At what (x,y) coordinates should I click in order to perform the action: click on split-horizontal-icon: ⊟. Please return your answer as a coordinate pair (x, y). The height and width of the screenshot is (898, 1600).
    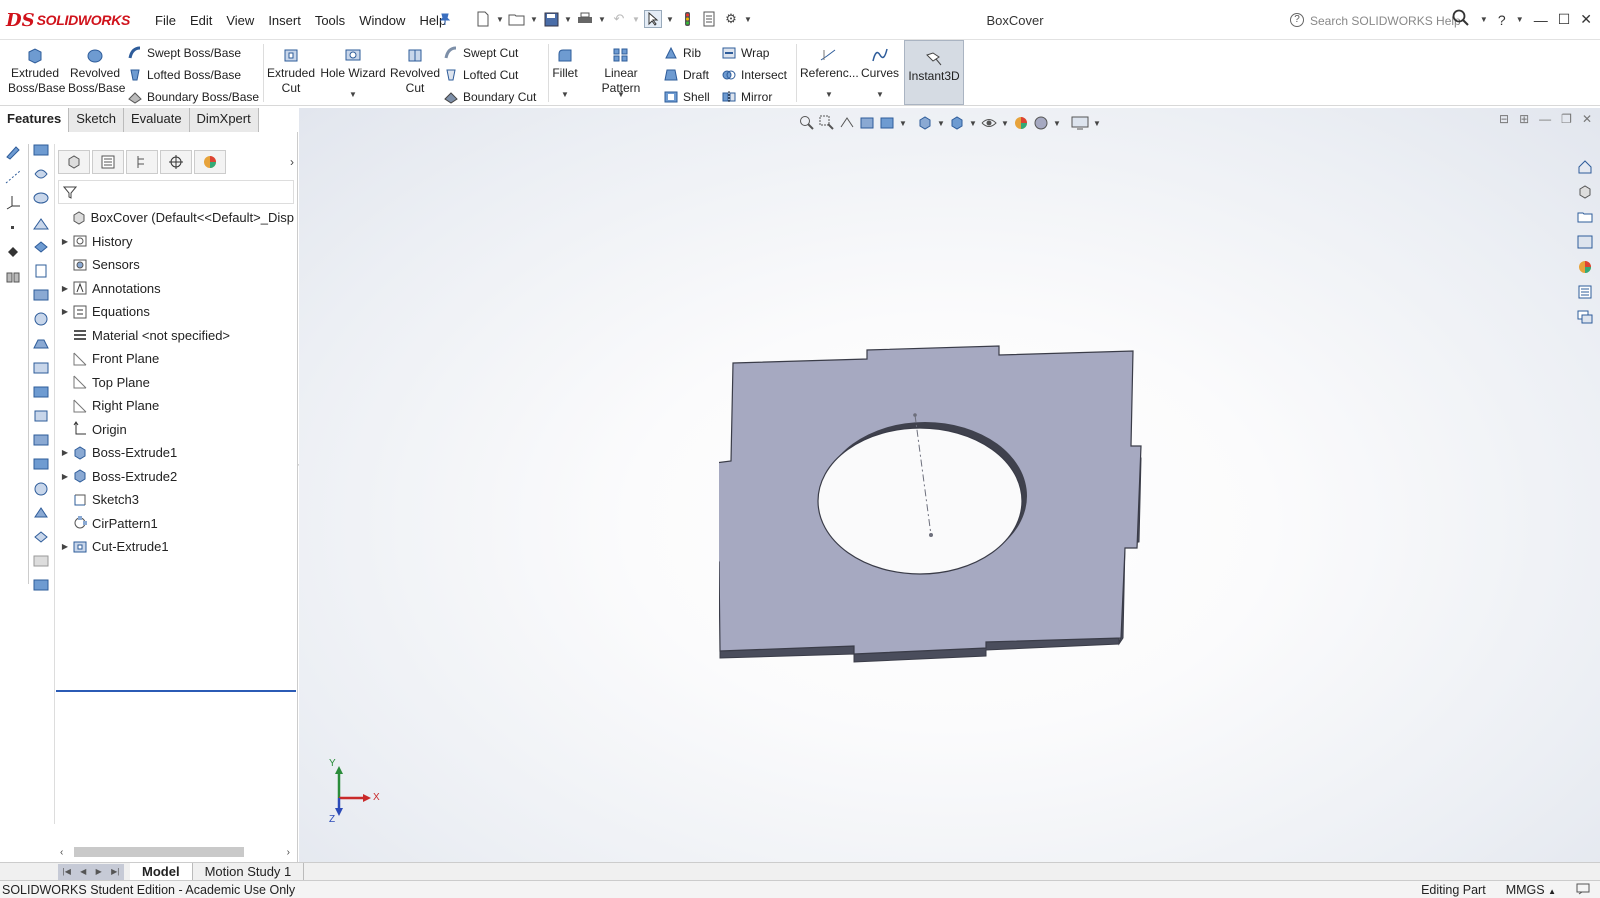
    Looking at the image, I should click on (1504, 119).